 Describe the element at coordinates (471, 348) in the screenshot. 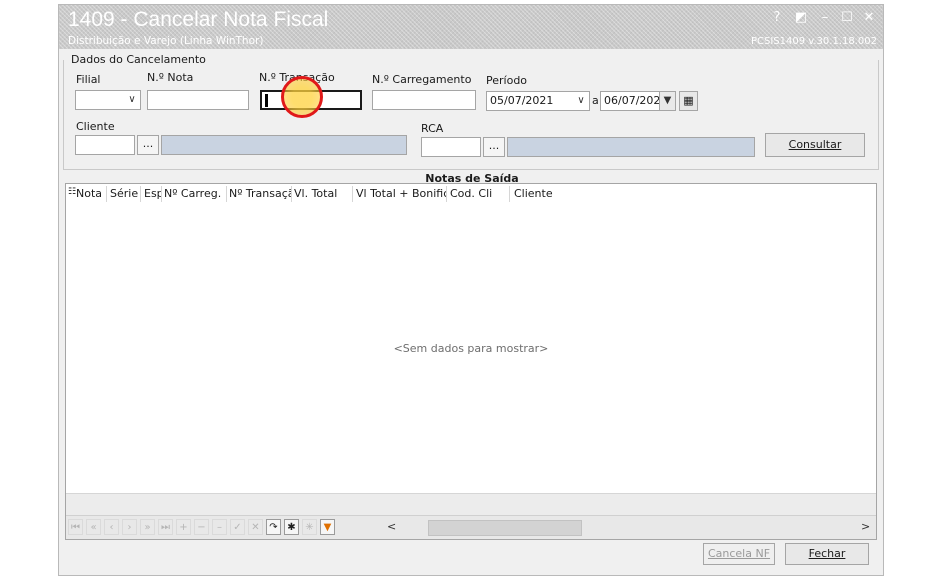

I see `empty-message: <Sem dados para mostrar>` at that location.